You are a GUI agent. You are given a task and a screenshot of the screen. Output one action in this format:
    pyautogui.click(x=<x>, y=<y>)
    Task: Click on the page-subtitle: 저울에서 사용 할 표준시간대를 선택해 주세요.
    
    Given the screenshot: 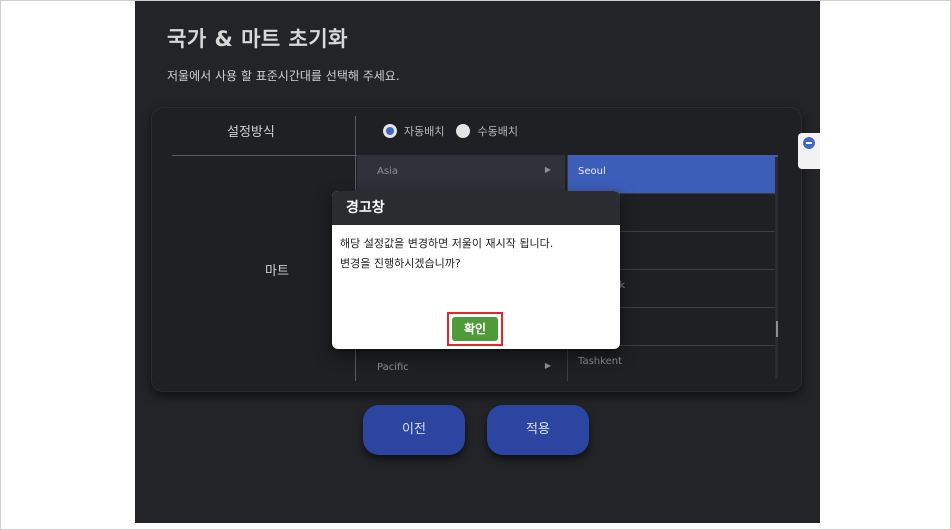 What is the action you would take?
    pyautogui.click(x=283, y=76)
    